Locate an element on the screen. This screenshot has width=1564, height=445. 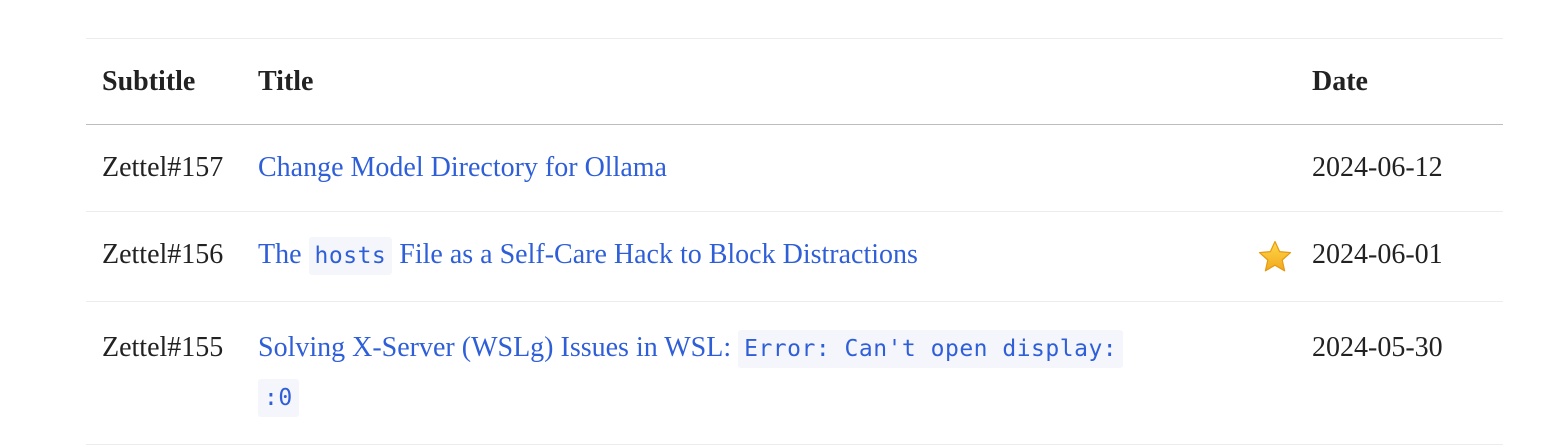
row-title: Change Model Directory for Ollama is located at coordinates (748, 168).